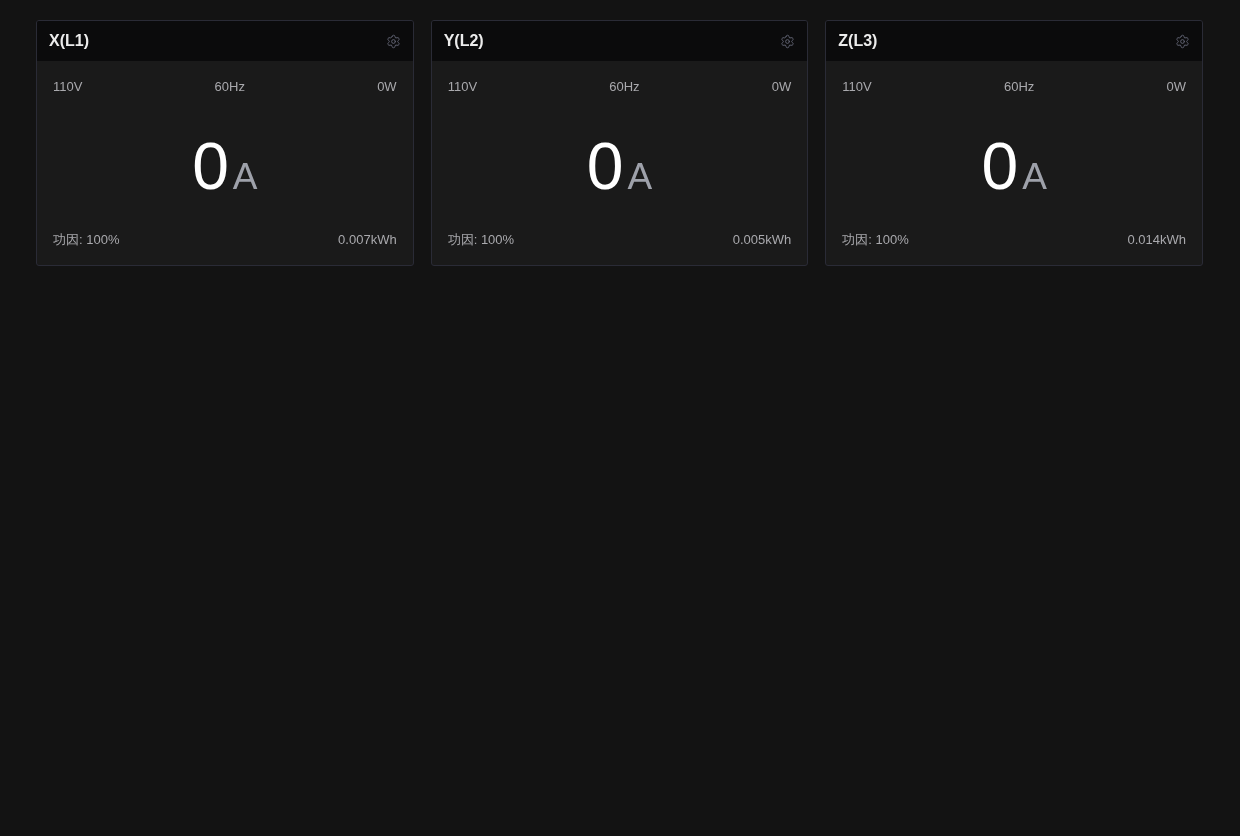 The height and width of the screenshot is (836, 1240). What do you see at coordinates (463, 41) in the screenshot?
I see `card-title: Y(L2)` at bounding box center [463, 41].